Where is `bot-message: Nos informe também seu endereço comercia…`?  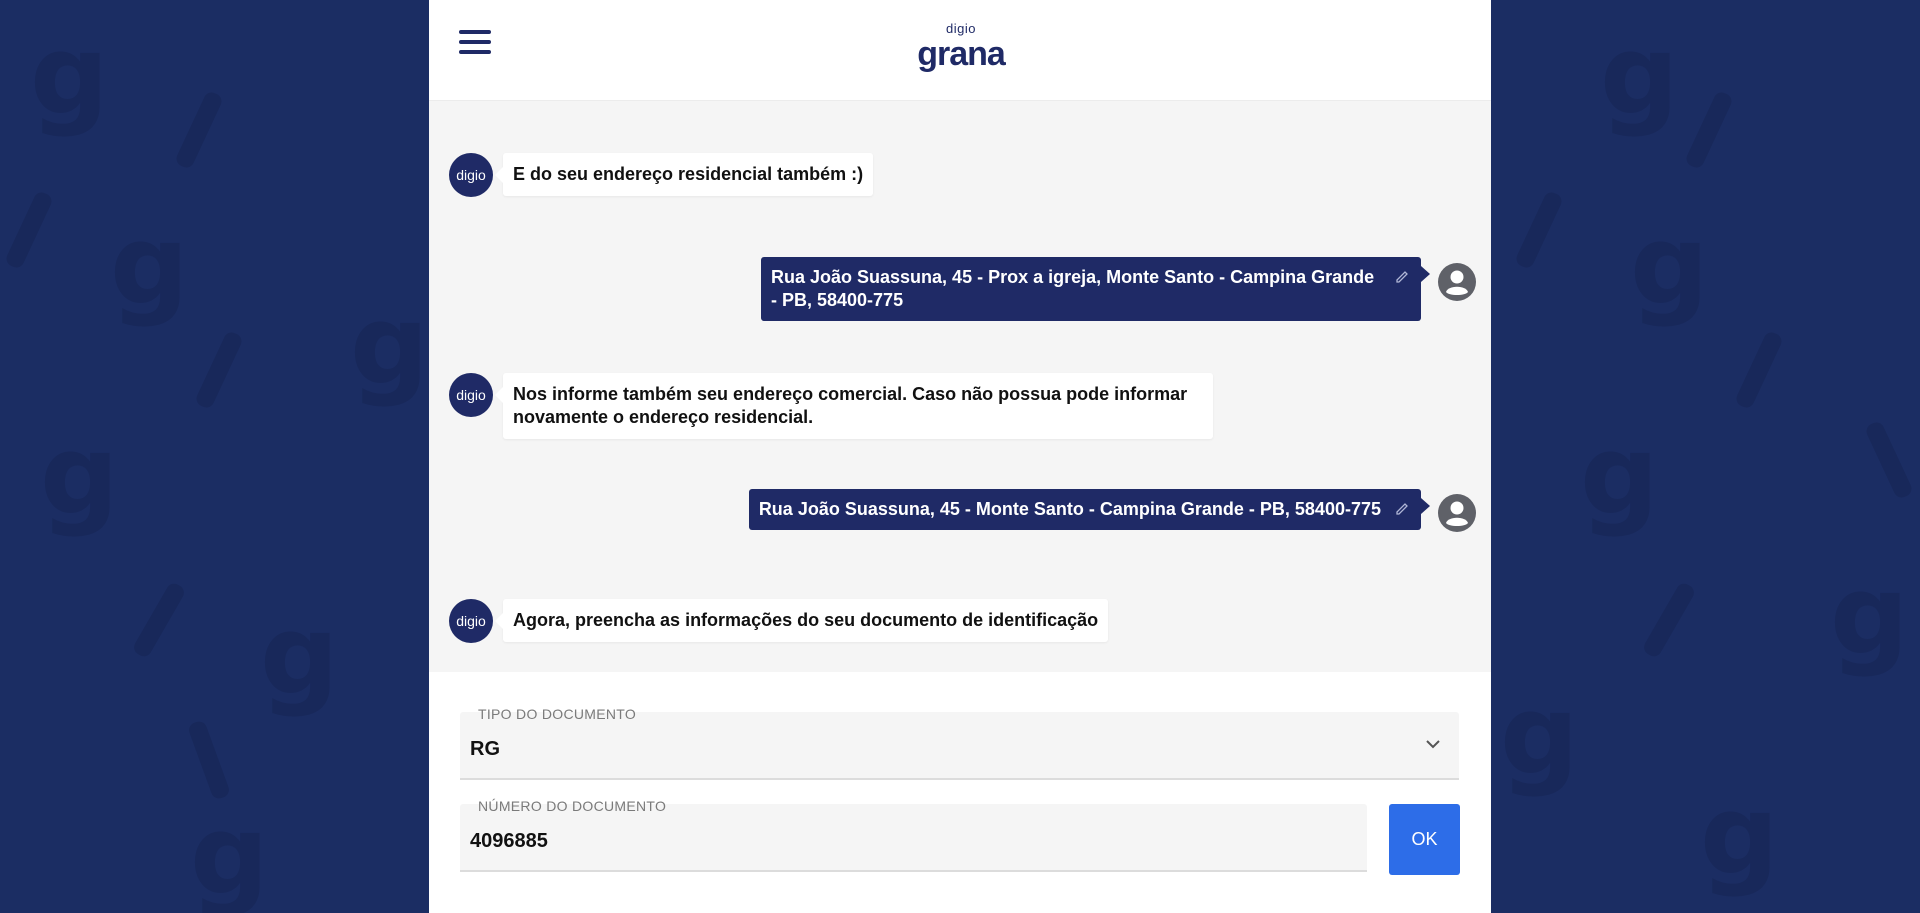
bot-message: Nos informe também seu endereço comercia… is located at coordinates (854, 406).